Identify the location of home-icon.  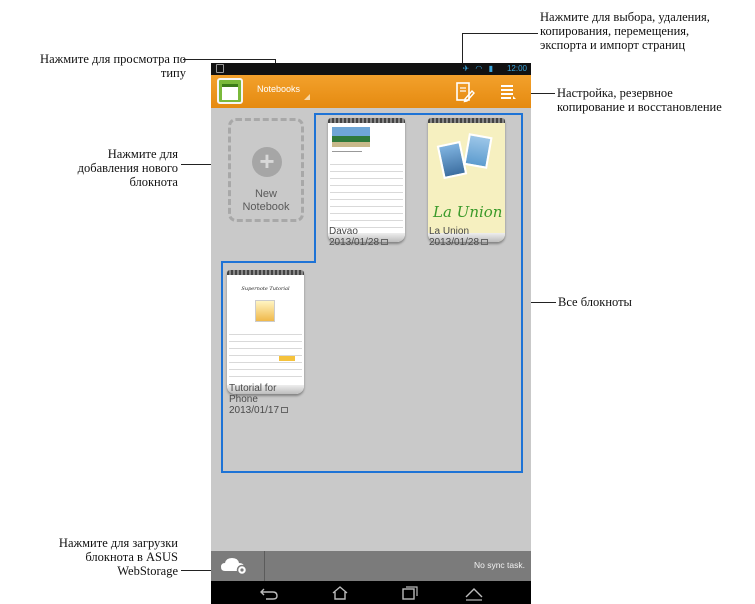
(340, 593).